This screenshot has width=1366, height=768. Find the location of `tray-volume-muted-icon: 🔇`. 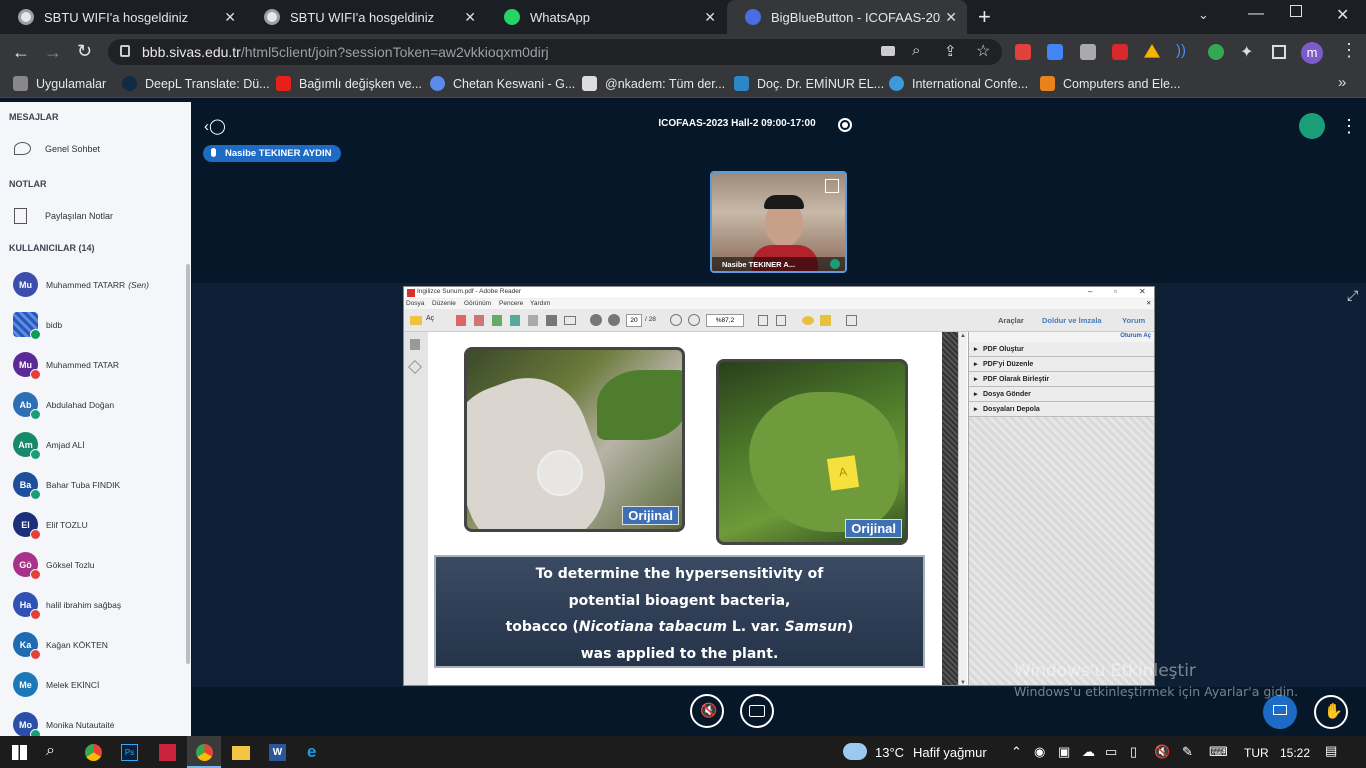

tray-volume-muted-icon: 🔇 is located at coordinates (1162, 752).